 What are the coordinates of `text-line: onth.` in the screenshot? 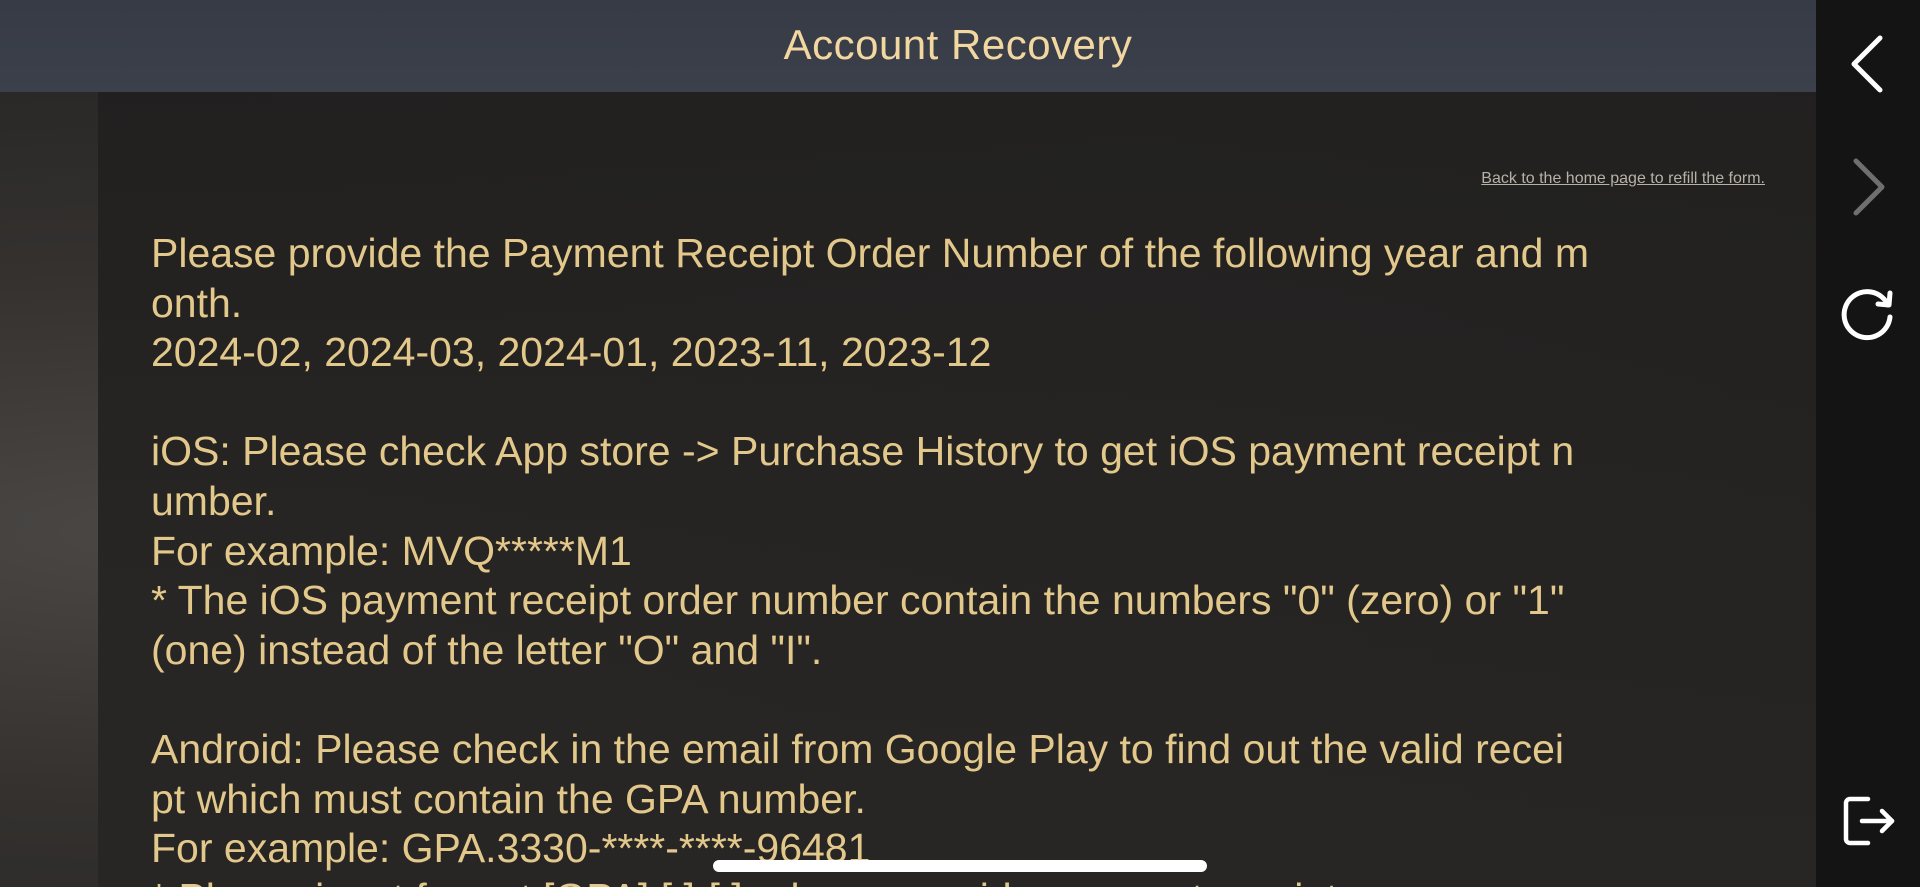 It's located at (197, 302).